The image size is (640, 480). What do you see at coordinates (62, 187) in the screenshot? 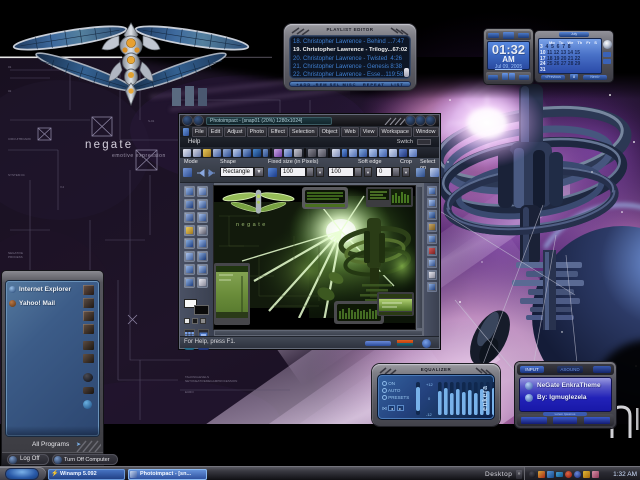
I see `svg-text: V.2` at bounding box center [62, 187].